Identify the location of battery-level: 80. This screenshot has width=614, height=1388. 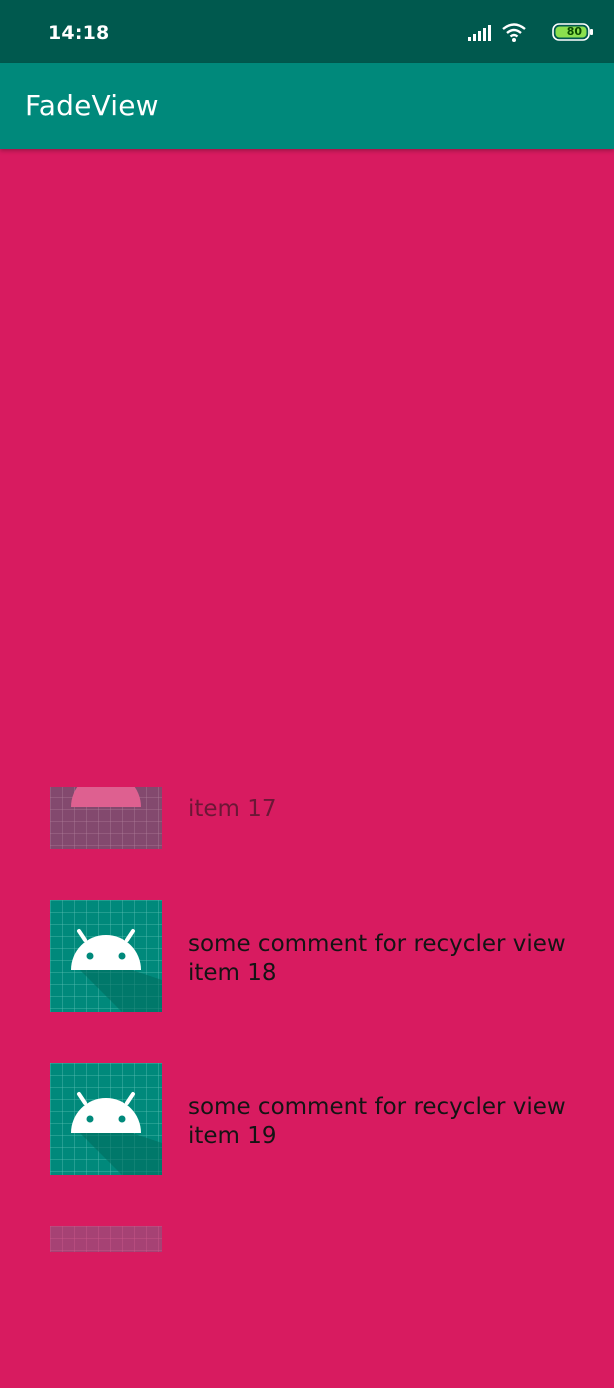
(574, 31).